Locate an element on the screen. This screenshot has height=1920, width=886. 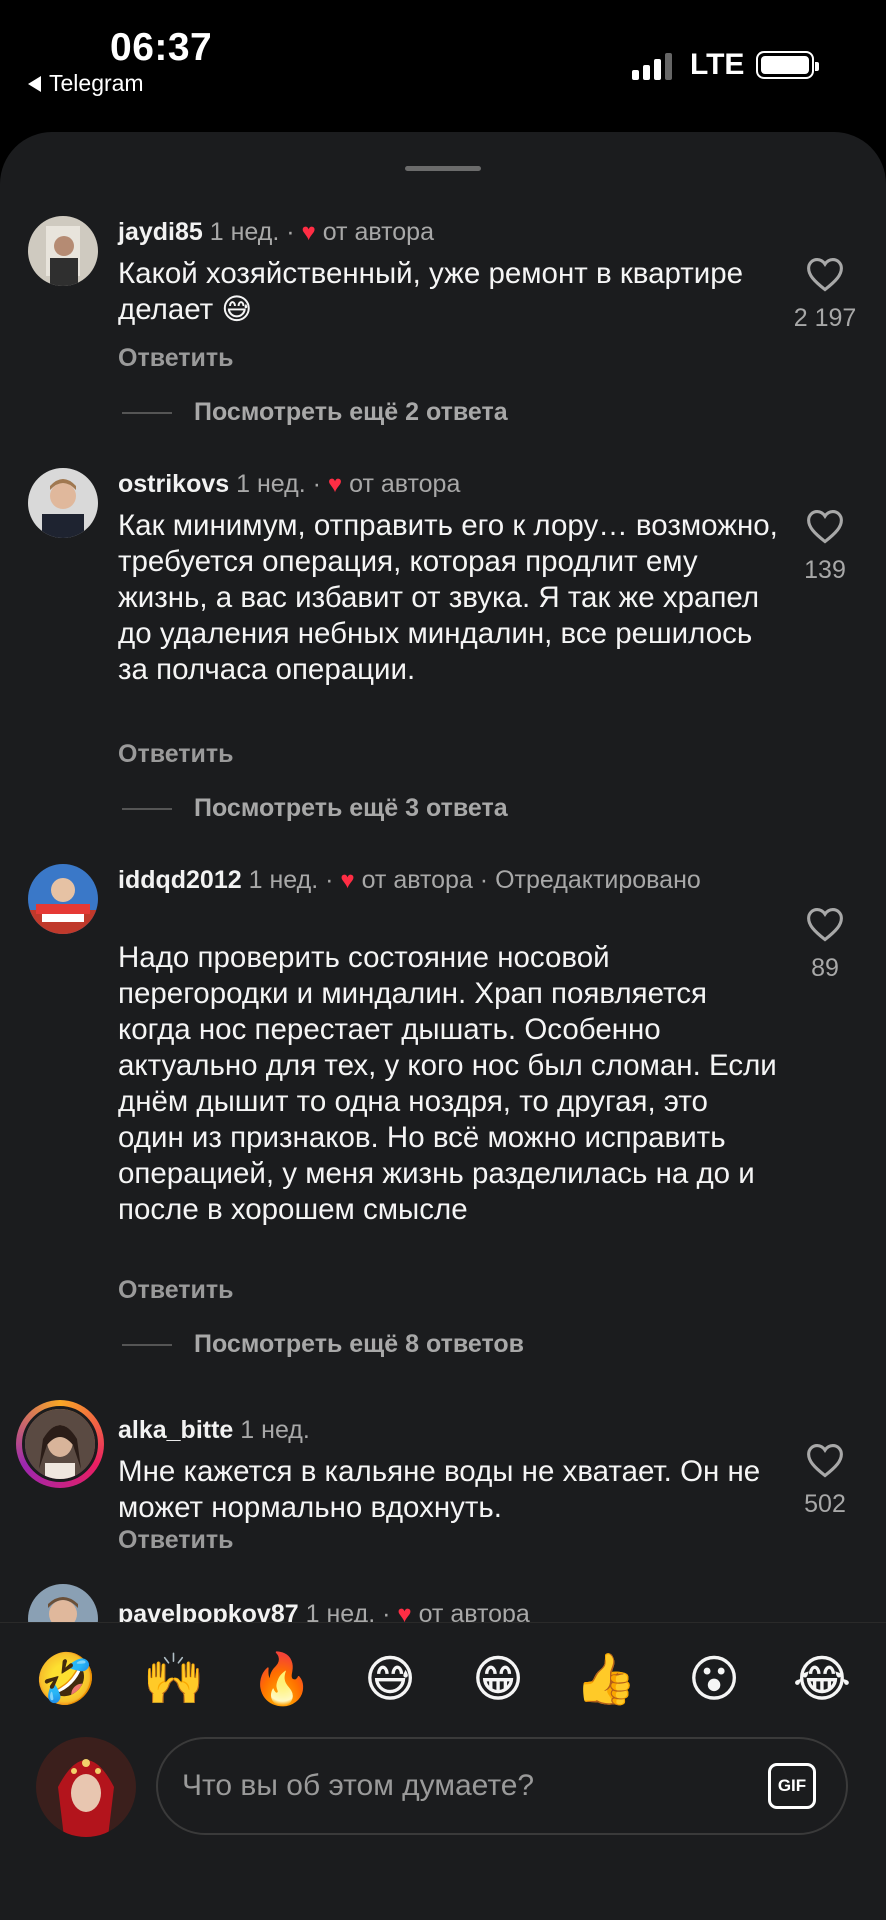
thumbs-up-emoji-button: 👍 is located at coordinates (606, 1679).